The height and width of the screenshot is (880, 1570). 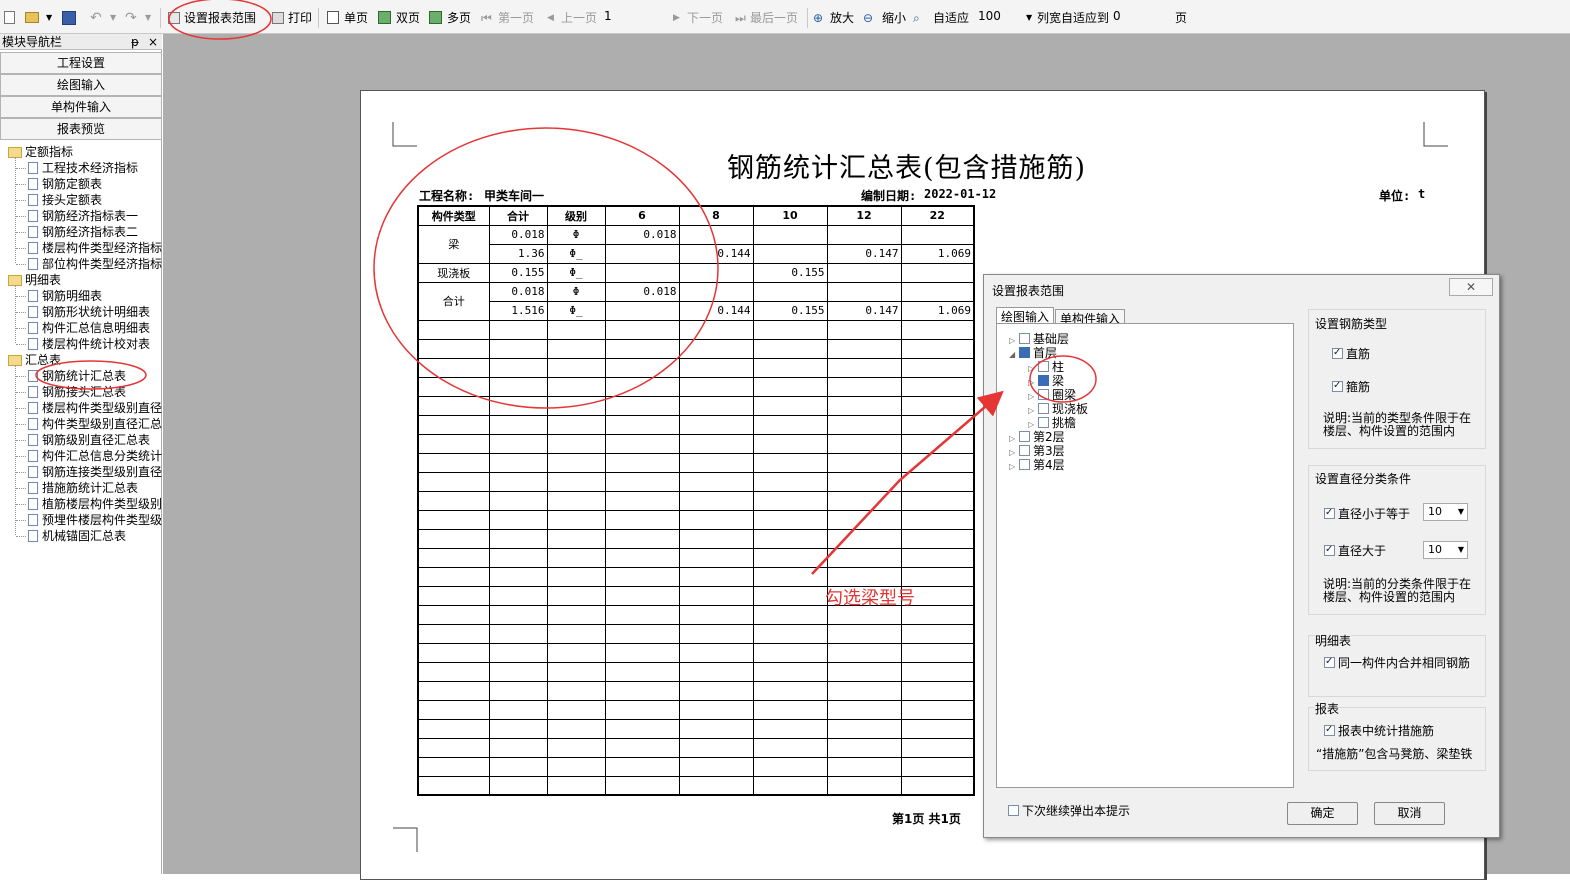 I want to click on page-number-input: 1, so click(x=631, y=17).